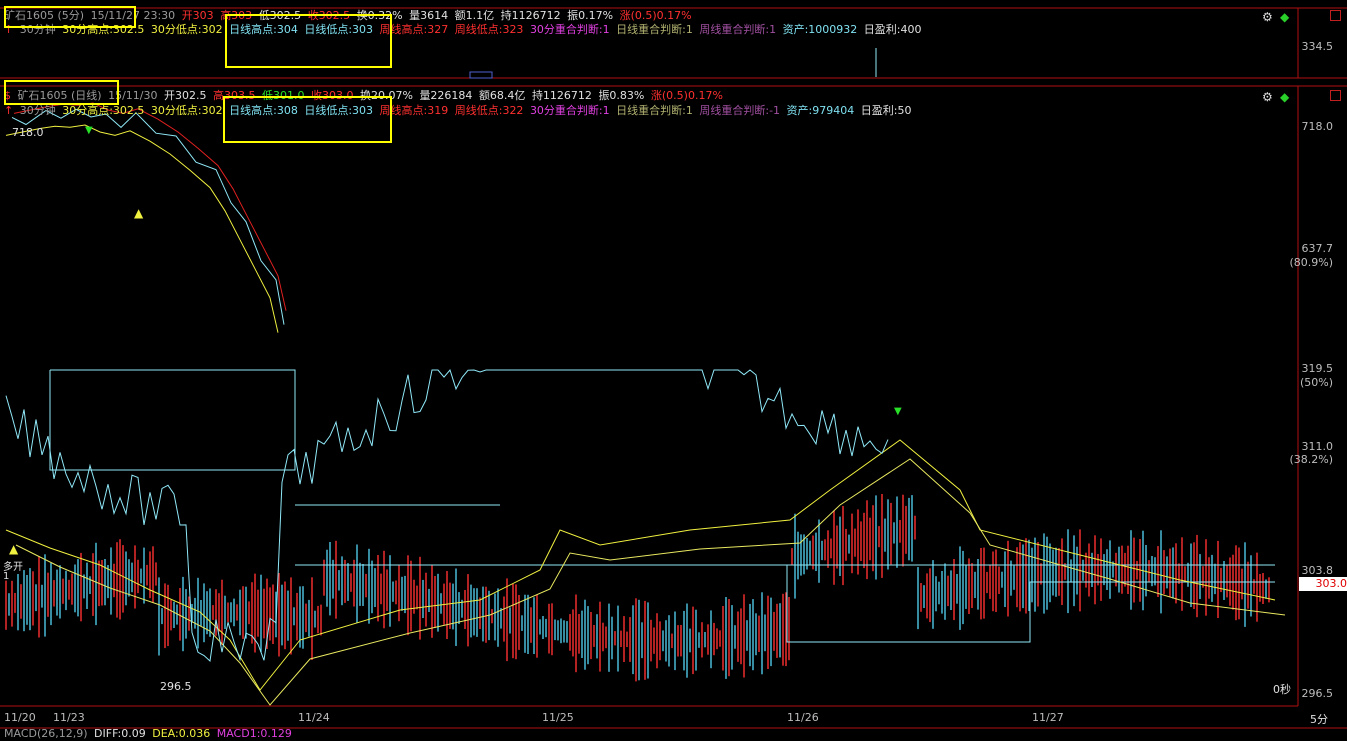  I want to click on top-amount: 额1.1亿, so click(474, 15).